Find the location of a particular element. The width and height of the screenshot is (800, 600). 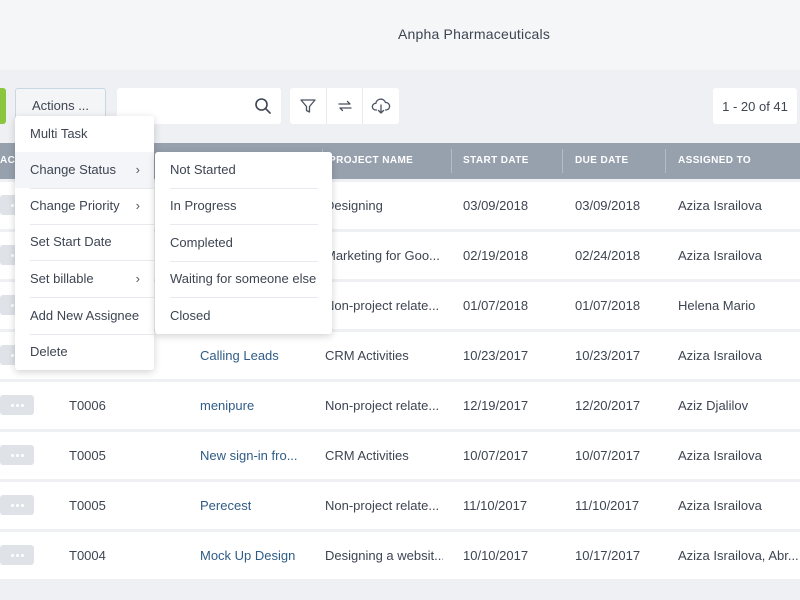

cell-start-date: 10/23/2017 is located at coordinates (496, 355).